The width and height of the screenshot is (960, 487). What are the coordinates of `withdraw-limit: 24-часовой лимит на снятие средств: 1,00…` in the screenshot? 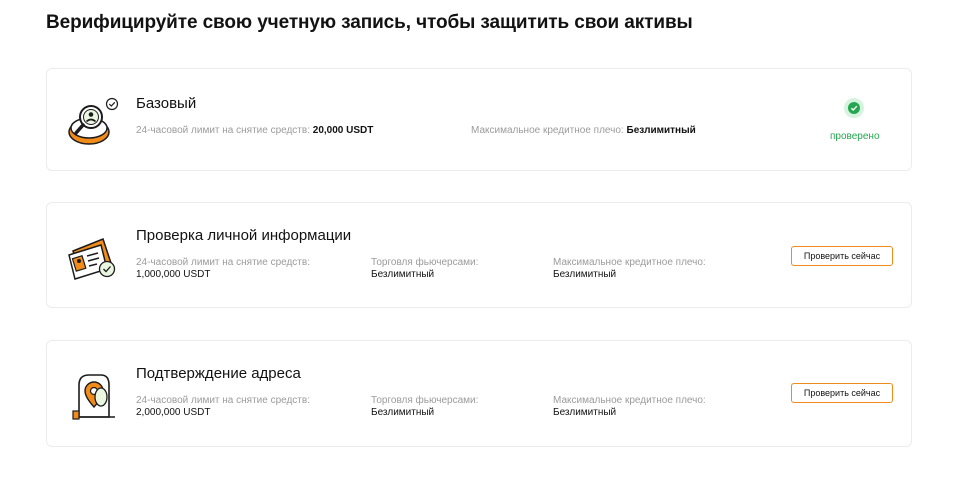 It's located at (223, 269).